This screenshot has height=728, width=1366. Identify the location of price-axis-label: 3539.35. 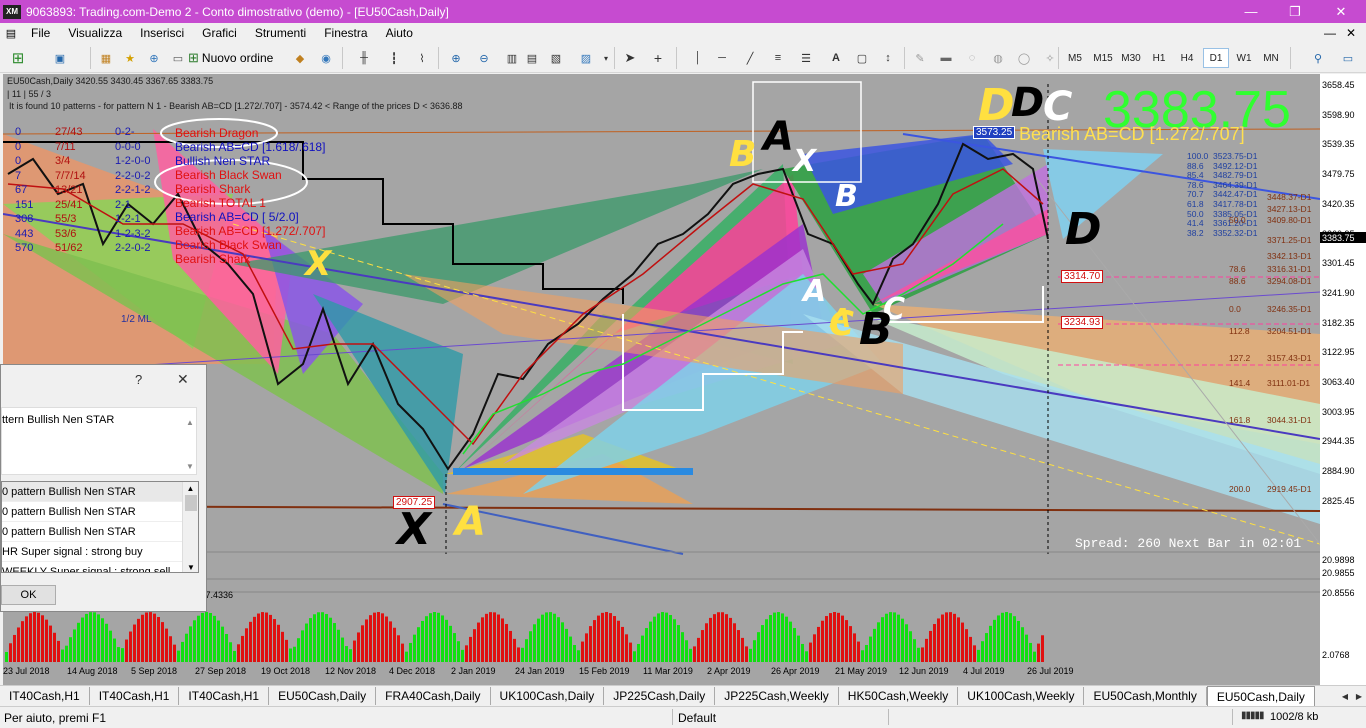
(1338, 144).